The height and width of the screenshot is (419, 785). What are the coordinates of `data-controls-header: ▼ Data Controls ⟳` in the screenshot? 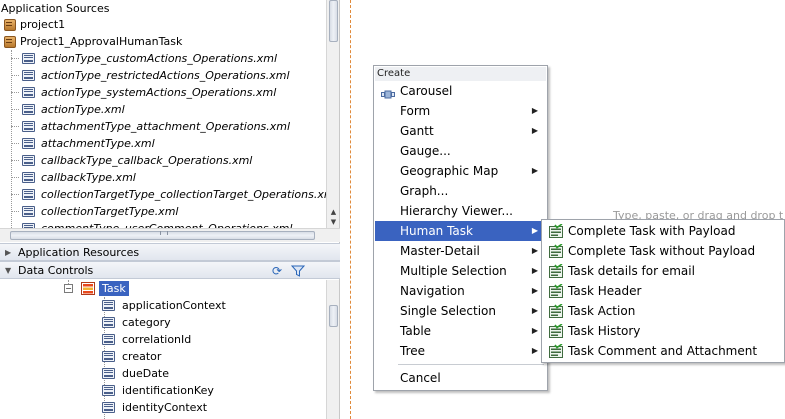 It's located at (170, 270).